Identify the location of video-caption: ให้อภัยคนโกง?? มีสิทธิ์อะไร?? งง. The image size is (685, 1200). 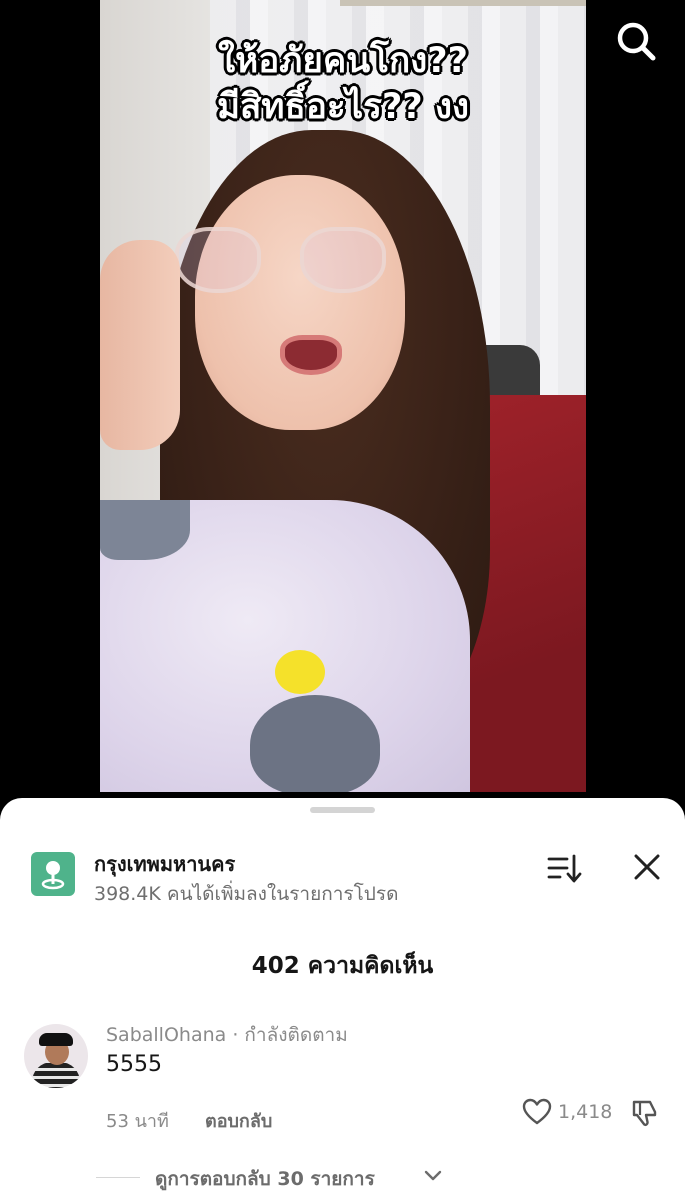
(343, 84).